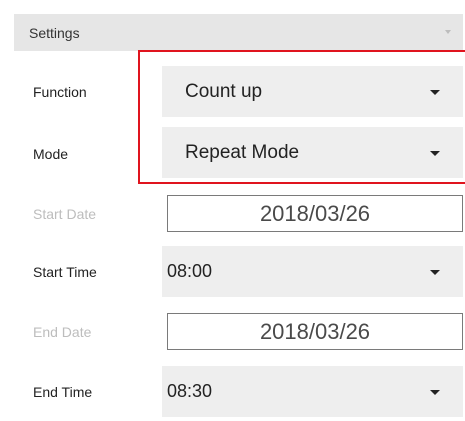 This screenshot has height=421, width=465. Describe the element at coordinates (60, 92) in the screenshot. I see `function-label: Function` at that location.